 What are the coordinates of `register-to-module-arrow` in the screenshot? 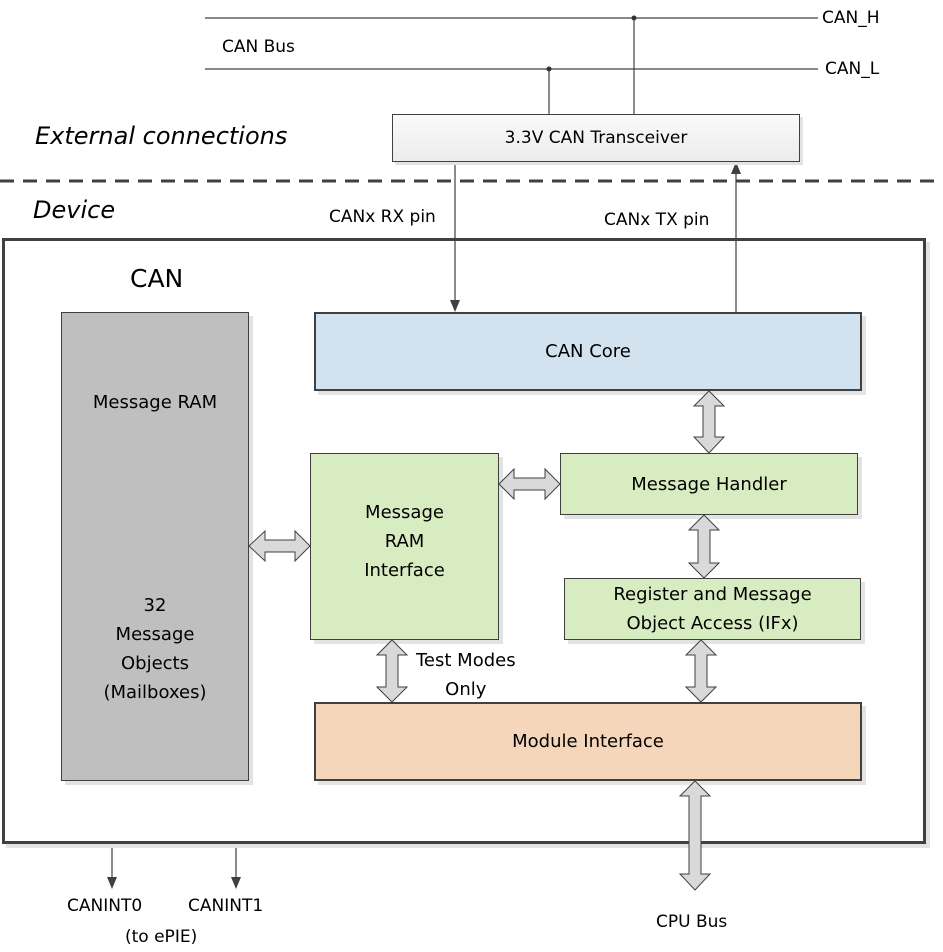 It's located at (701, 671).